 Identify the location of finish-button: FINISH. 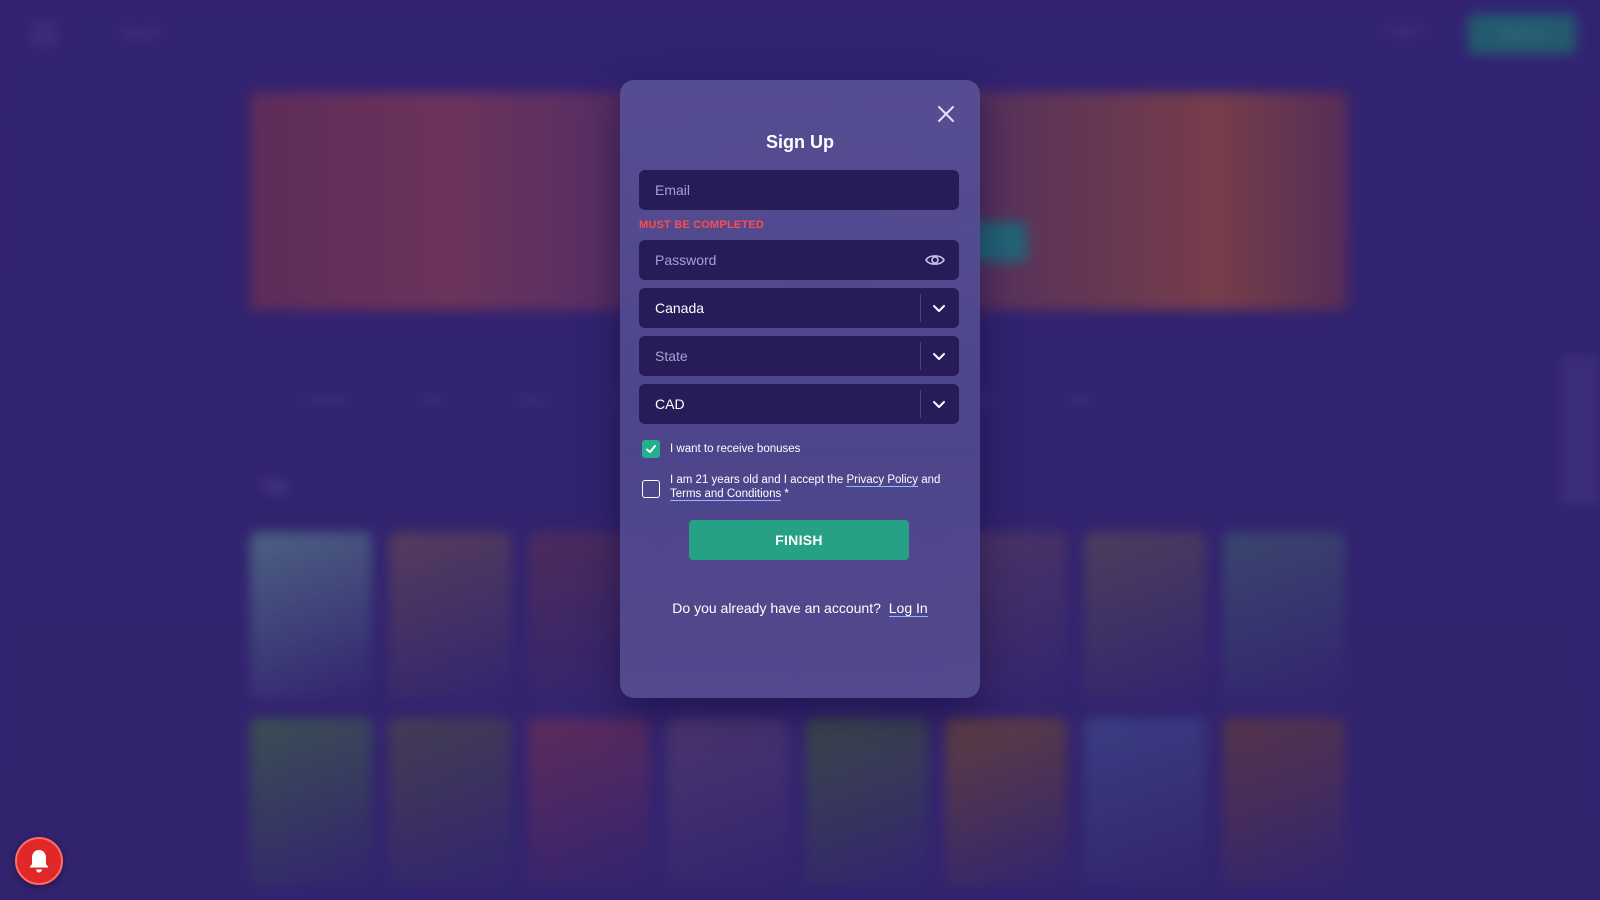
(799, 540).